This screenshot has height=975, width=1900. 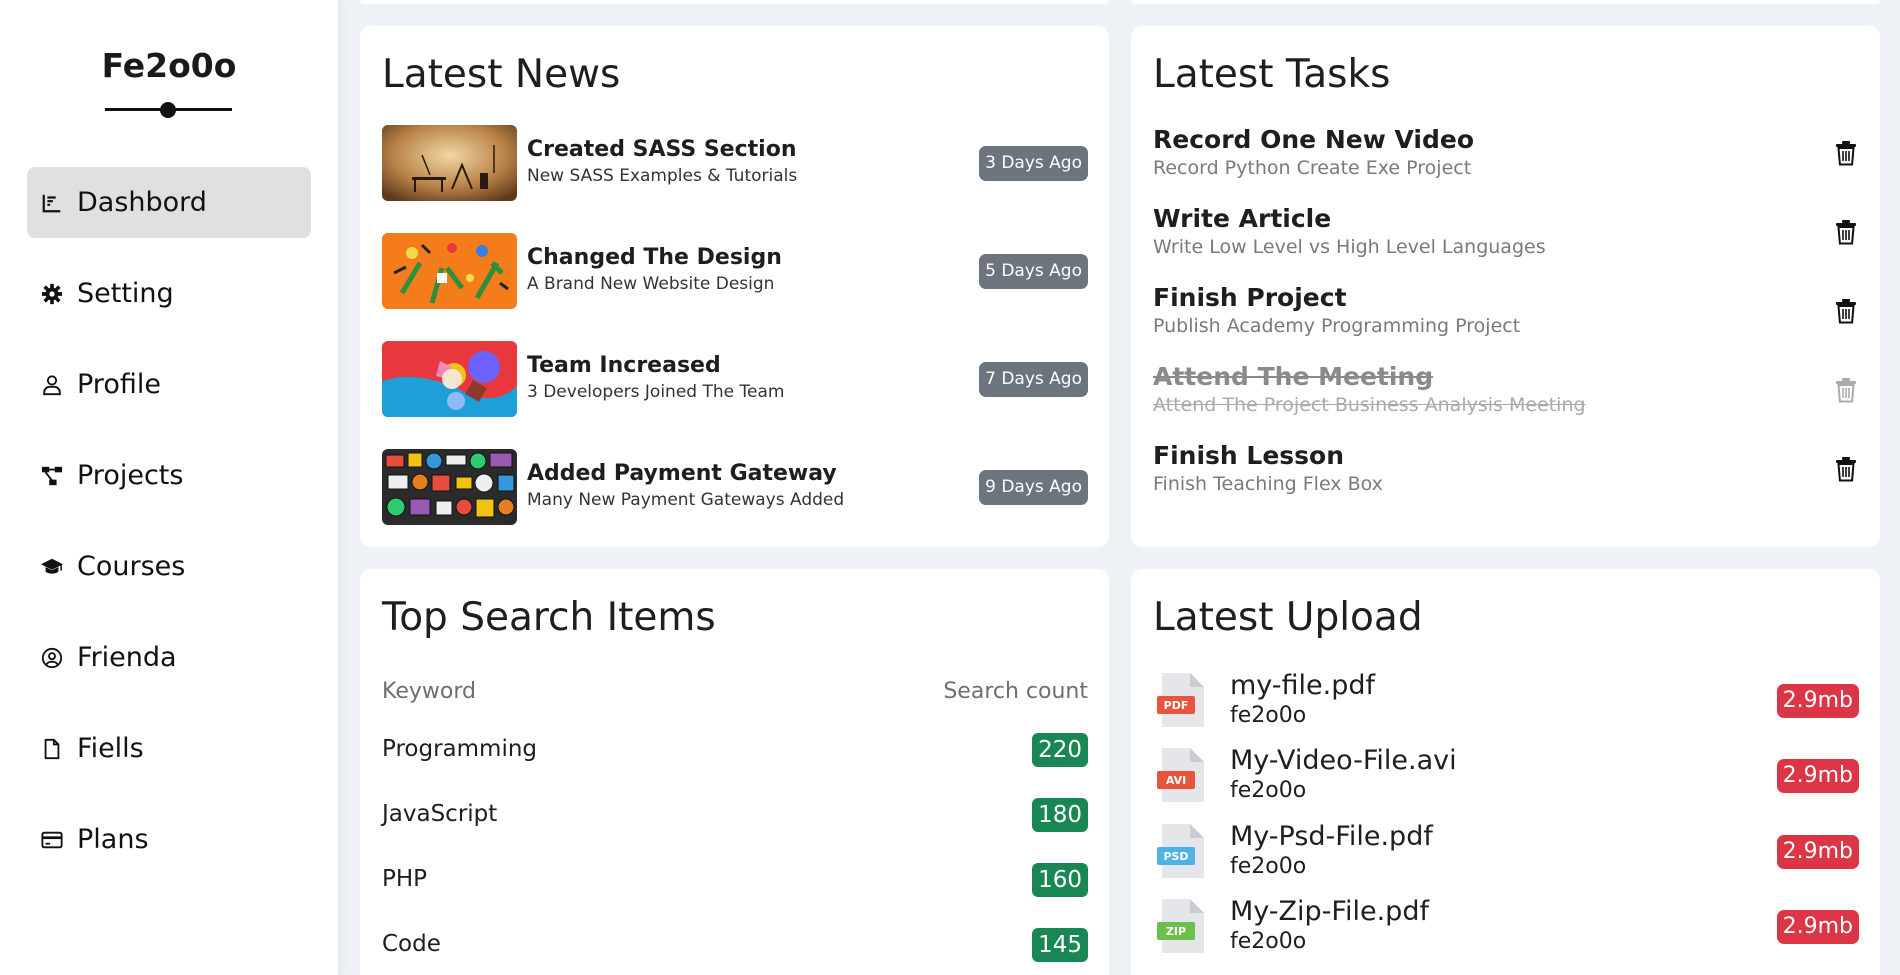 What do you see at coordinates (1176, 931) in the screenshot?
I see `svg-text: ZIP` at bounding box center [1176, 931].